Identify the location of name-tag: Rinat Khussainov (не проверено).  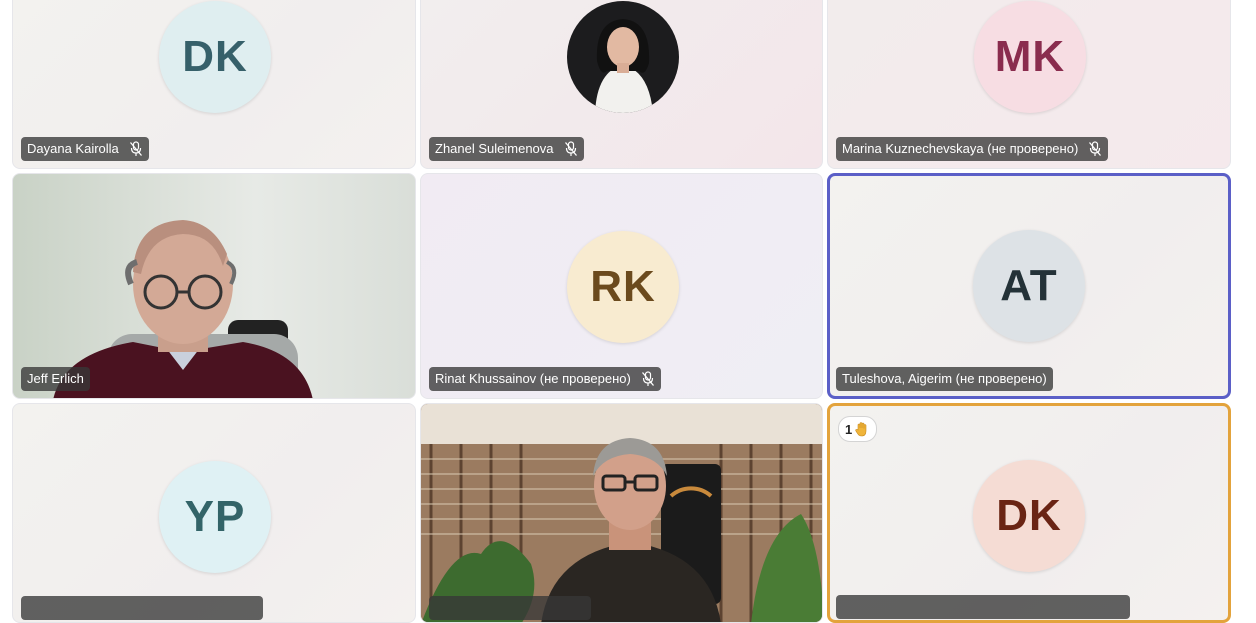
(545, 379).